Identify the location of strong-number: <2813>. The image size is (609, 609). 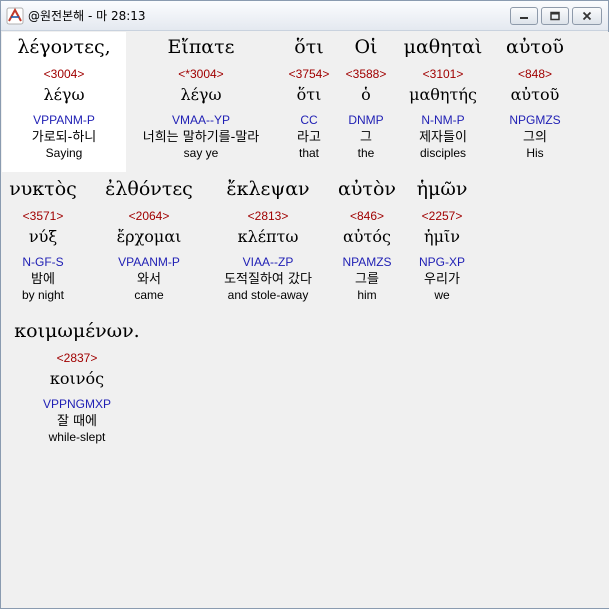
(268, 216).